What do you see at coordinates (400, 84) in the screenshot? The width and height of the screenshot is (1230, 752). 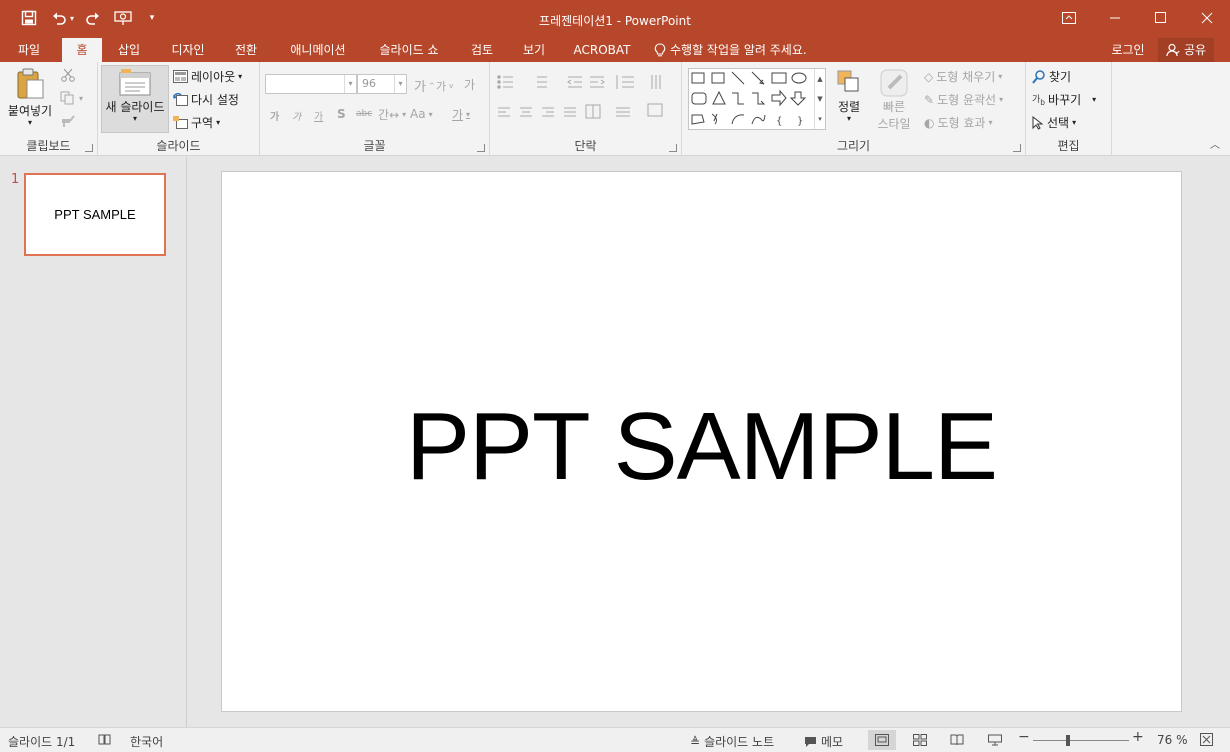 I see `font-size-dropdown-icon: ▾` at bounding box center [400, 84].